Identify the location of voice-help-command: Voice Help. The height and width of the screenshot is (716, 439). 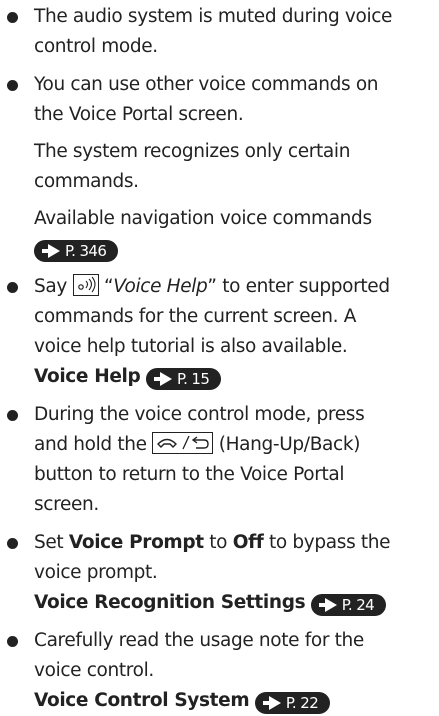
(160, 286).